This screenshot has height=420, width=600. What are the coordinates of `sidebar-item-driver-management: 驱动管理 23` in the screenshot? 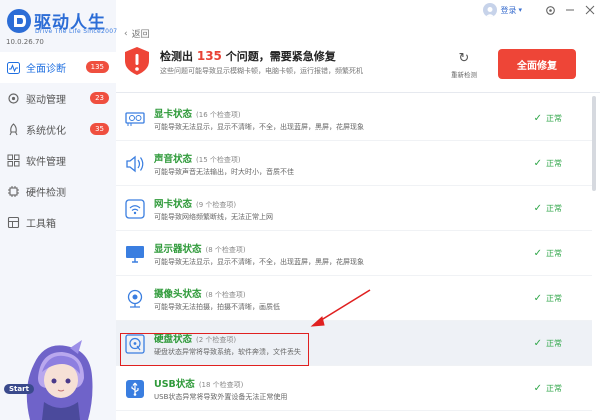 It's located at (58, 98).